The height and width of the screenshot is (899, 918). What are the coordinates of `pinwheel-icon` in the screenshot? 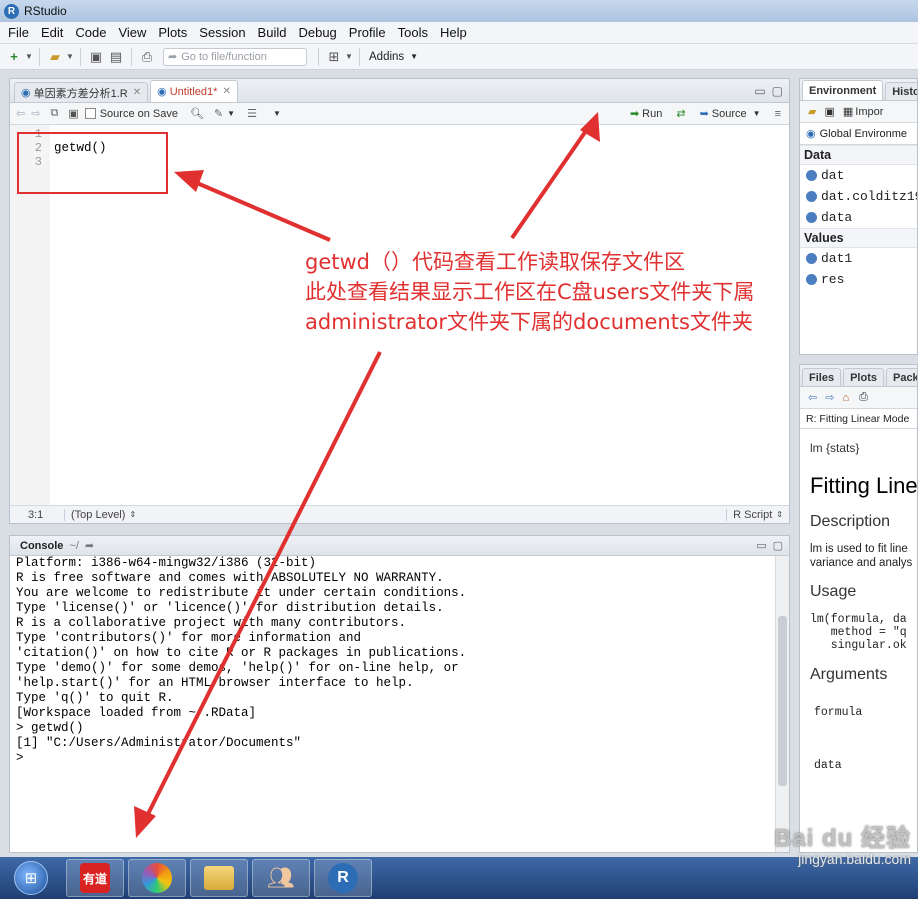 It's located at (157, 878).